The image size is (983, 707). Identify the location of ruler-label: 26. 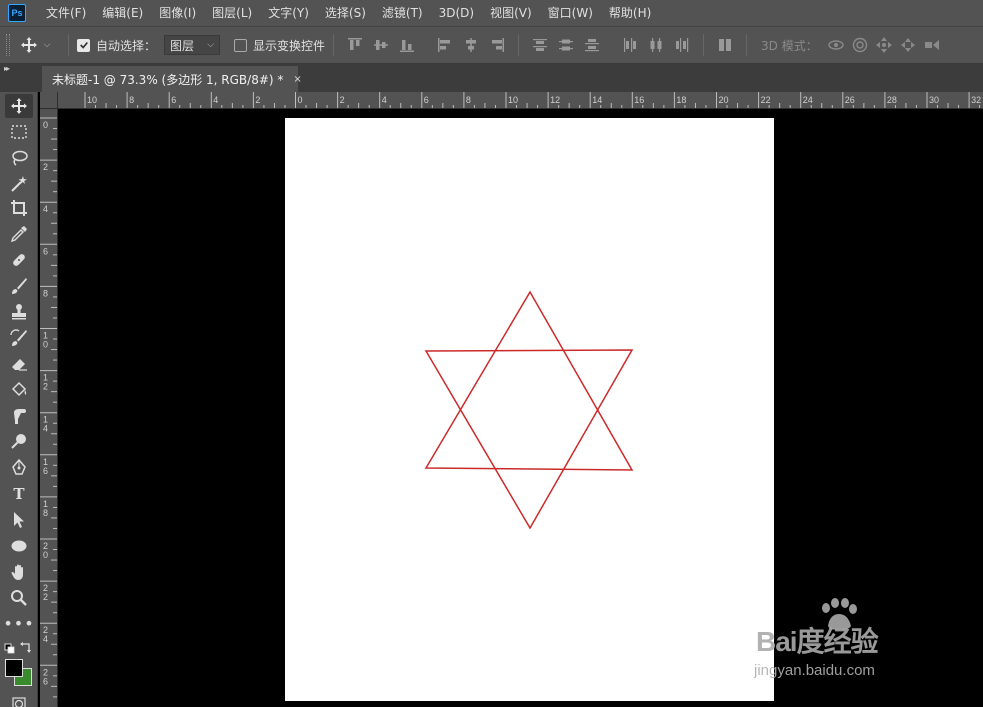
(850, 100).